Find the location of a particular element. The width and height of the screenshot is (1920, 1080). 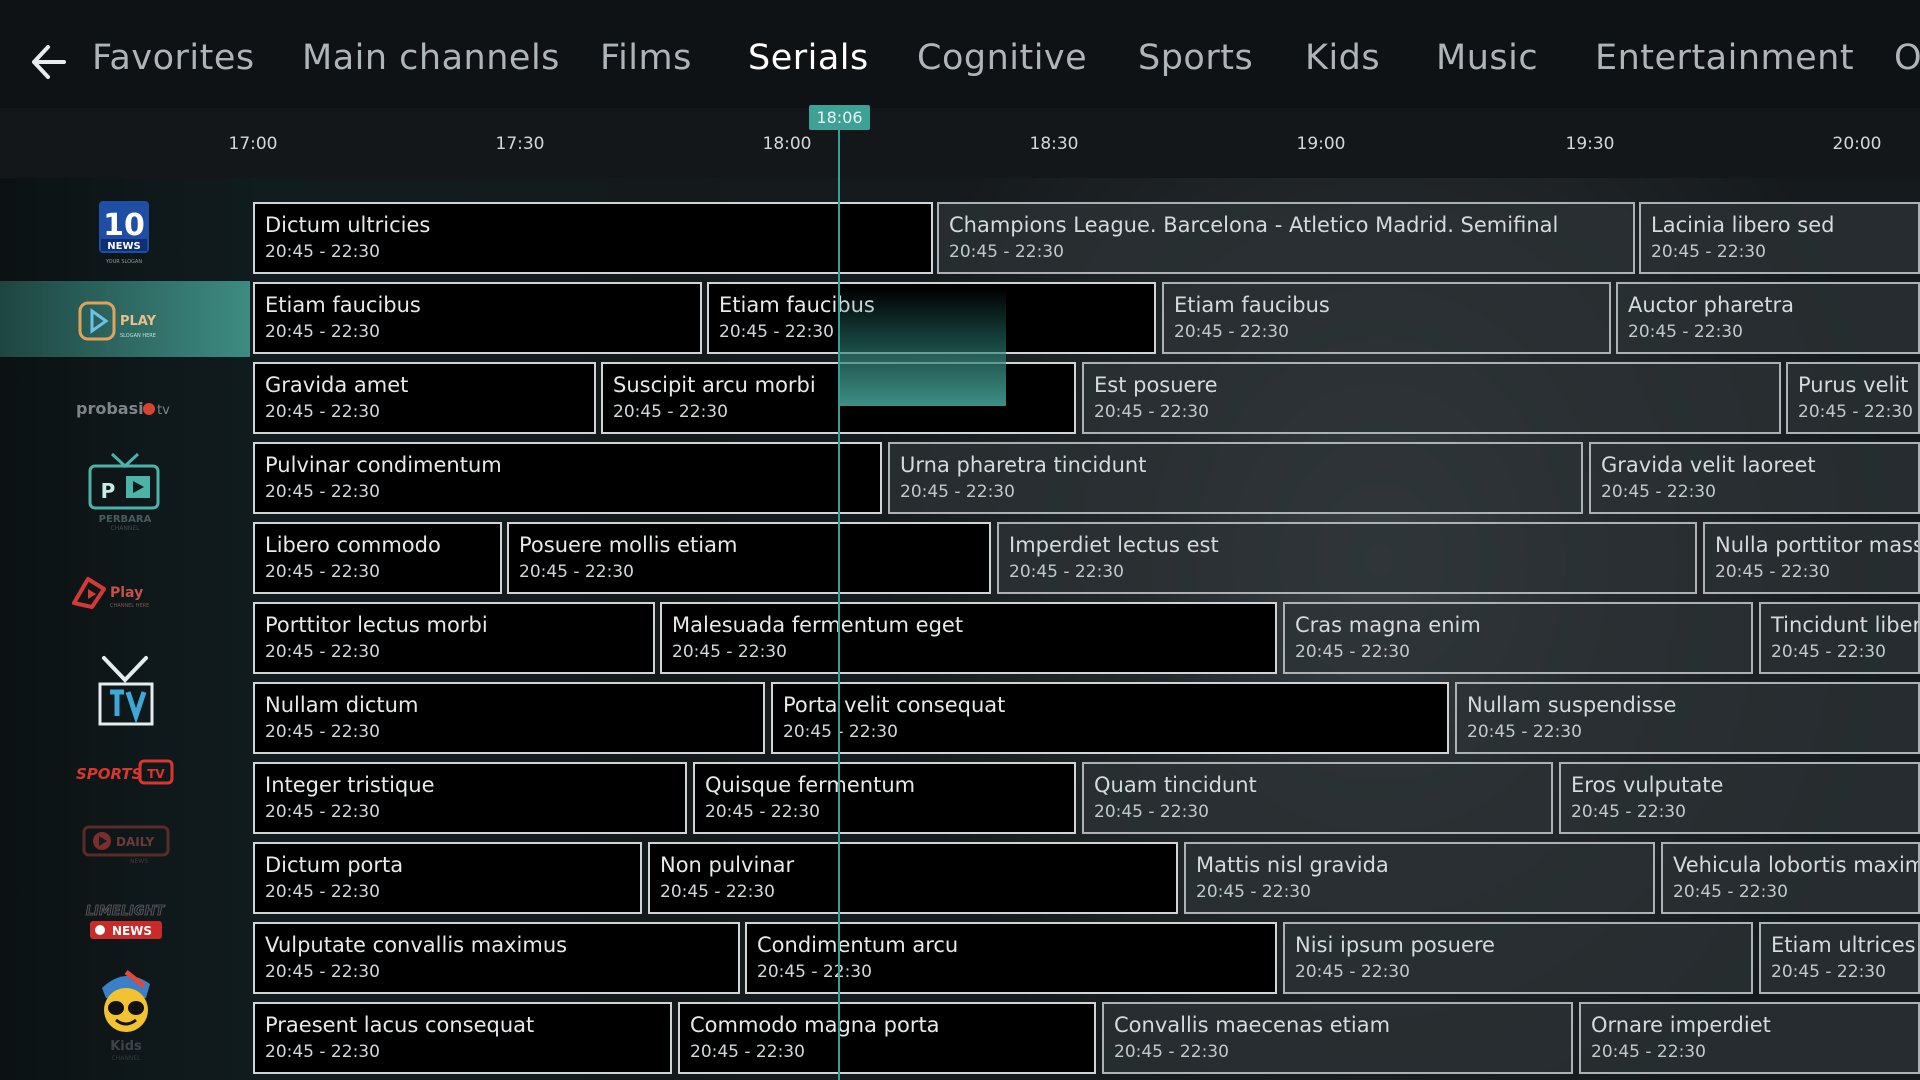

channel-probasic: probasi tv is located at coordinates (125, 405).